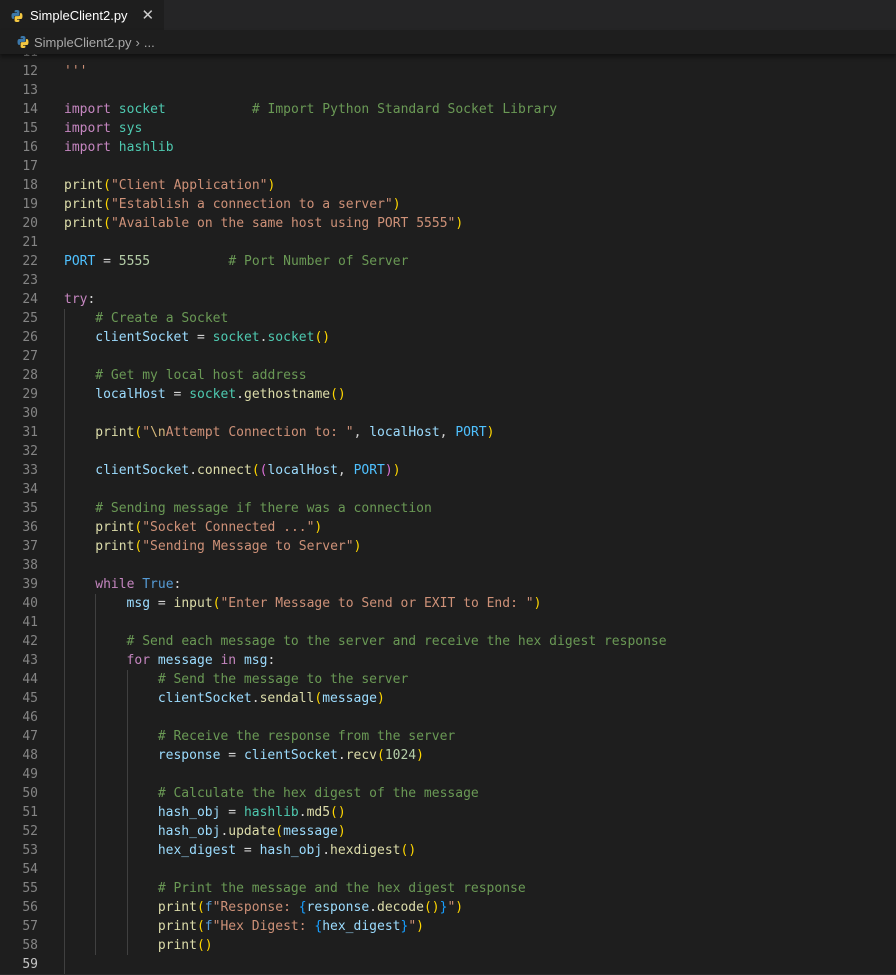  Describe the element at coordinates (448, 736) in the screenshot. I see `code-line: 47 # Receive the response from the server` at that location.